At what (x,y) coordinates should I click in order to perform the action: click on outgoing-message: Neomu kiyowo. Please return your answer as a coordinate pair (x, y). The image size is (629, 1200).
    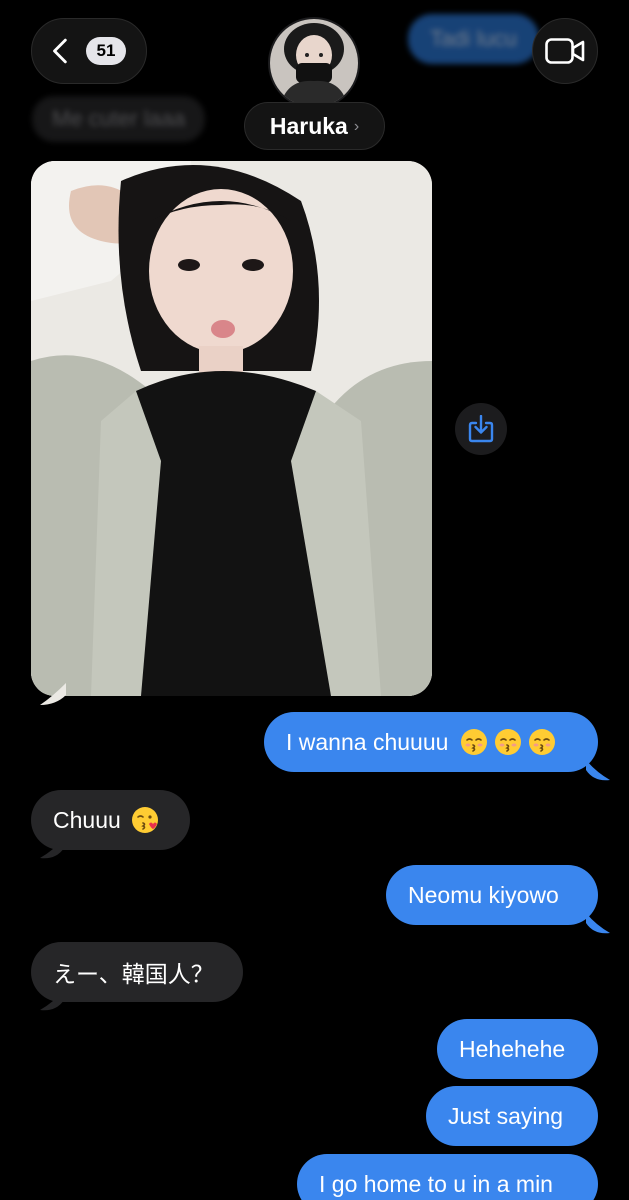
    Looking at the image, I should click on (492, 895).